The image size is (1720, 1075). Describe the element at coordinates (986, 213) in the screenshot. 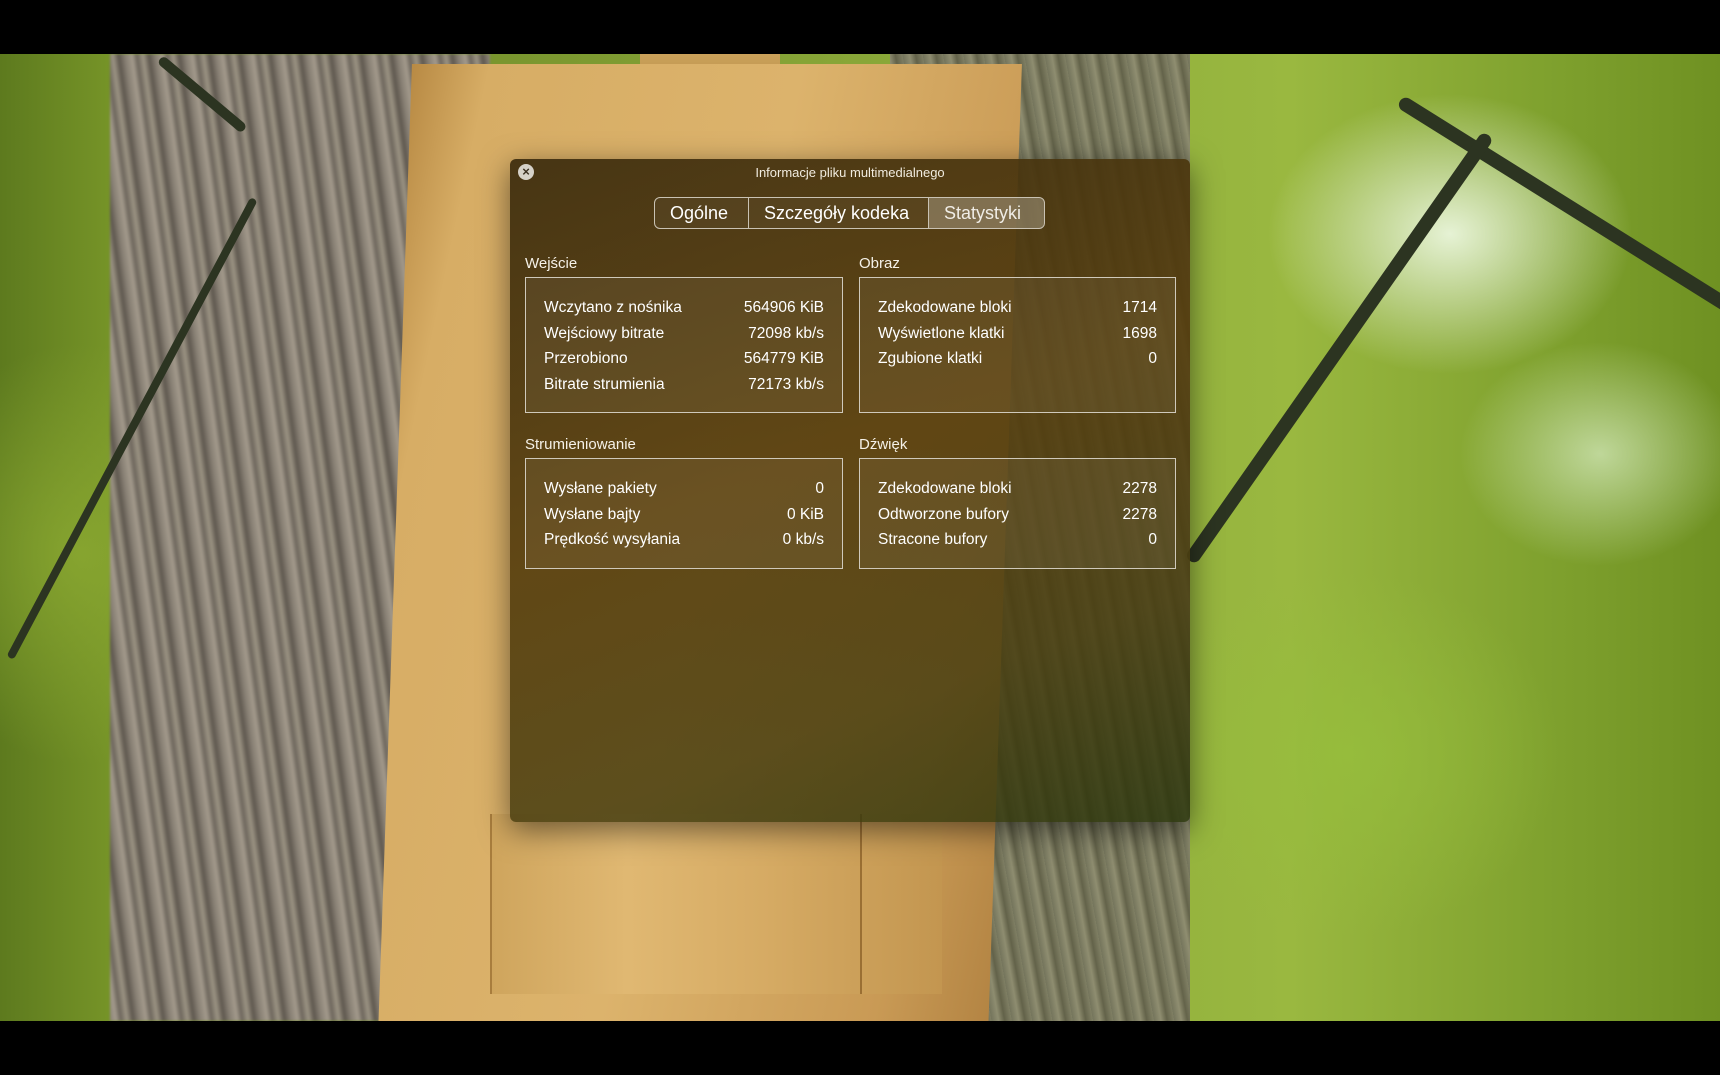

I see `tab-statistics: Statystyki` at that location.